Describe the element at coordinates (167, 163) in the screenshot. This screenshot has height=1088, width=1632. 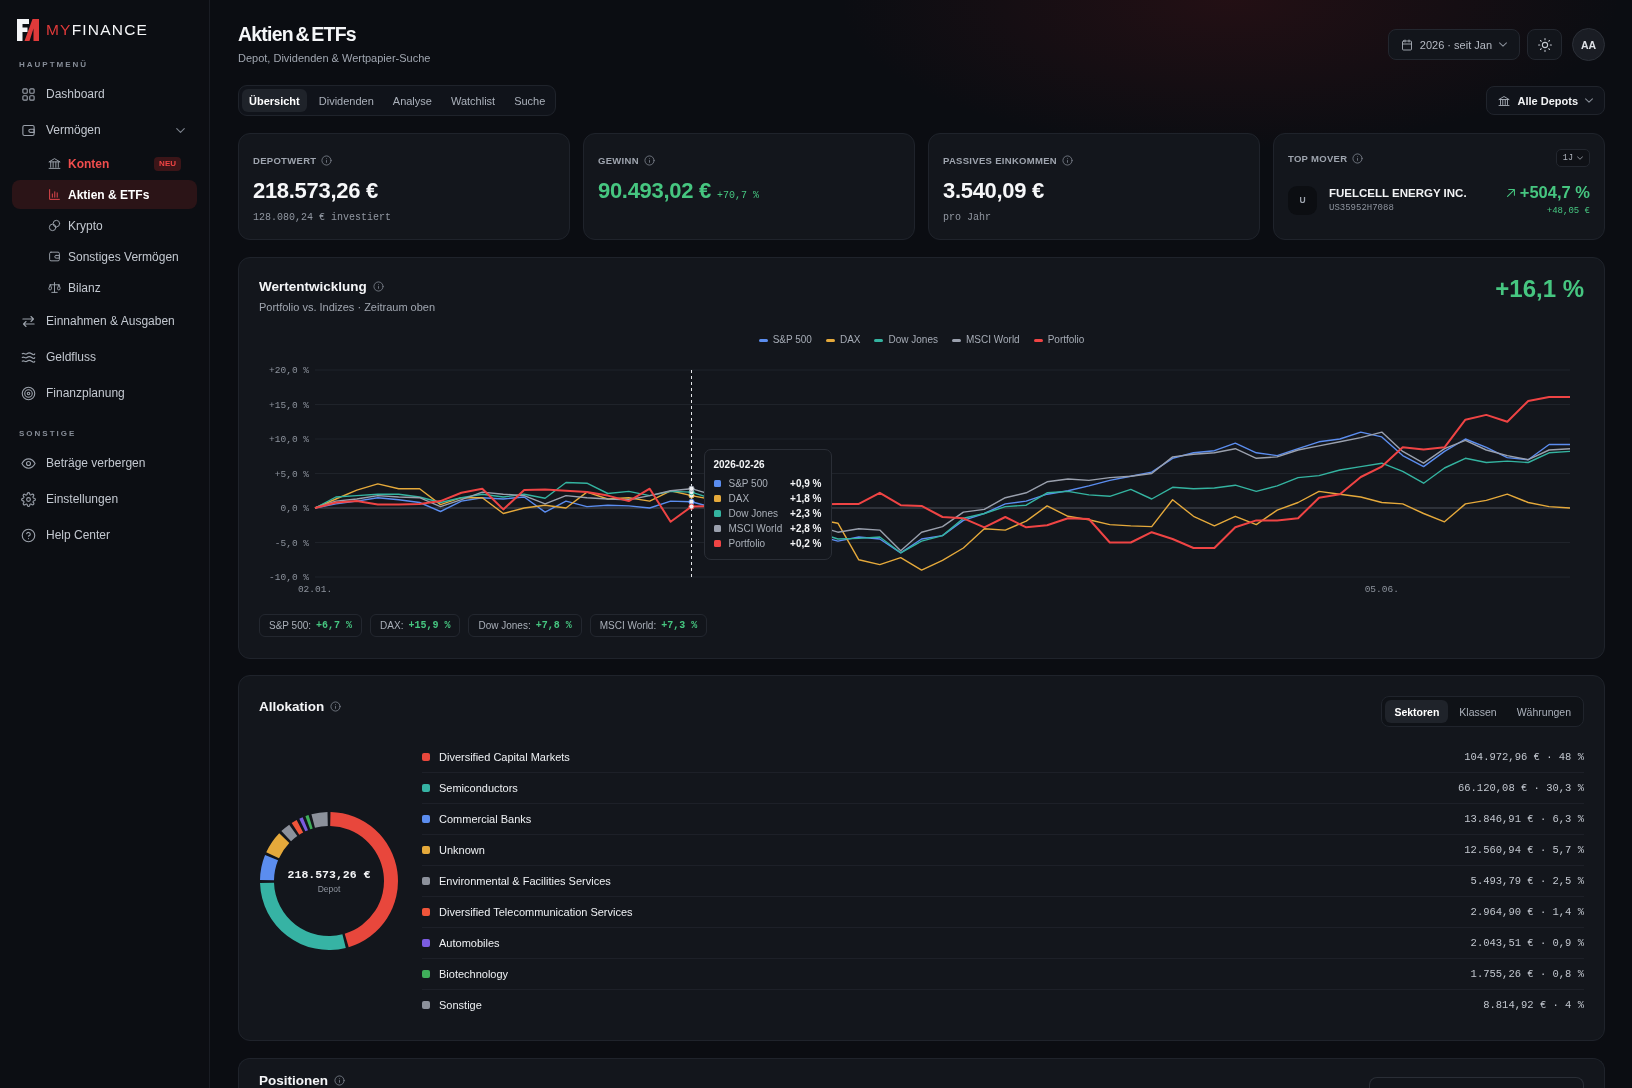
I see `new-badge: NEU` at that location.